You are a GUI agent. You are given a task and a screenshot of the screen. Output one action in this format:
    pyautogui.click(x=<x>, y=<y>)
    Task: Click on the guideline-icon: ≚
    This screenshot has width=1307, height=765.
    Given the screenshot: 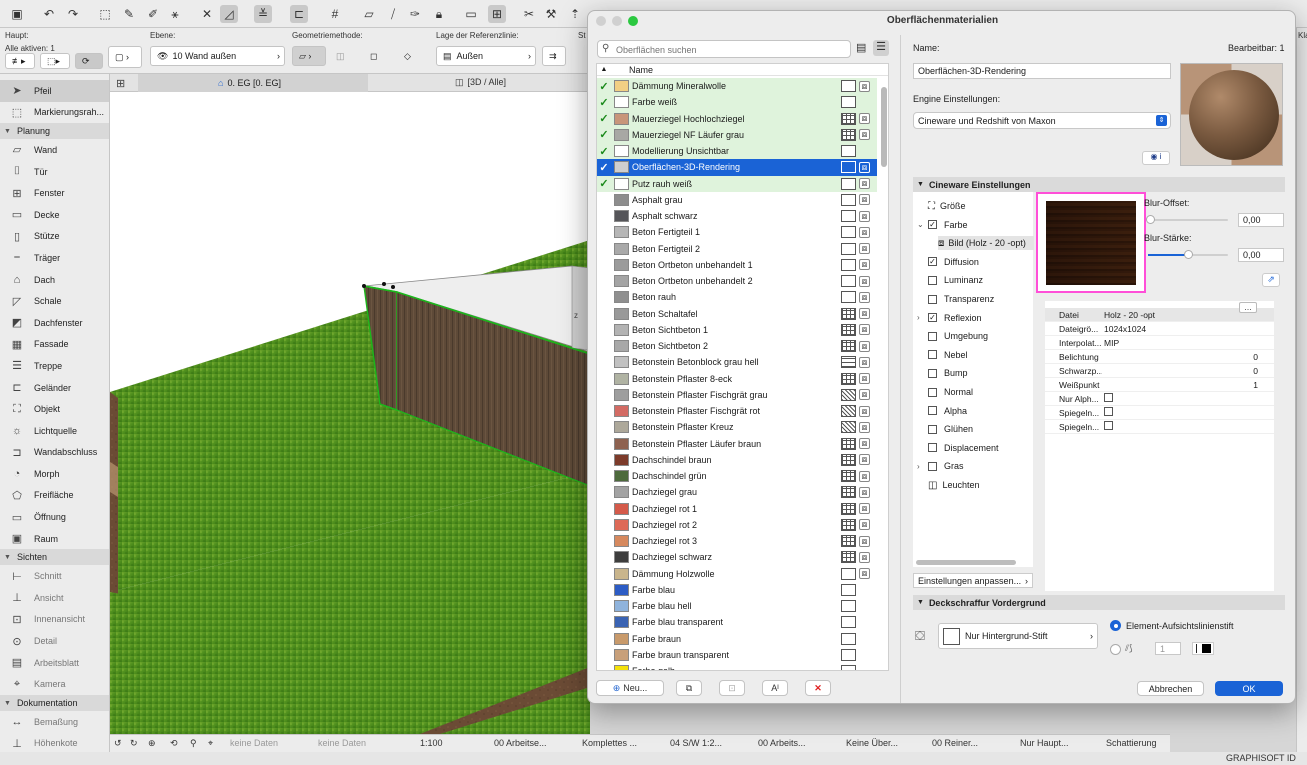 What is the action you would take?
    pyautogui.click(x=263, y=14)
    